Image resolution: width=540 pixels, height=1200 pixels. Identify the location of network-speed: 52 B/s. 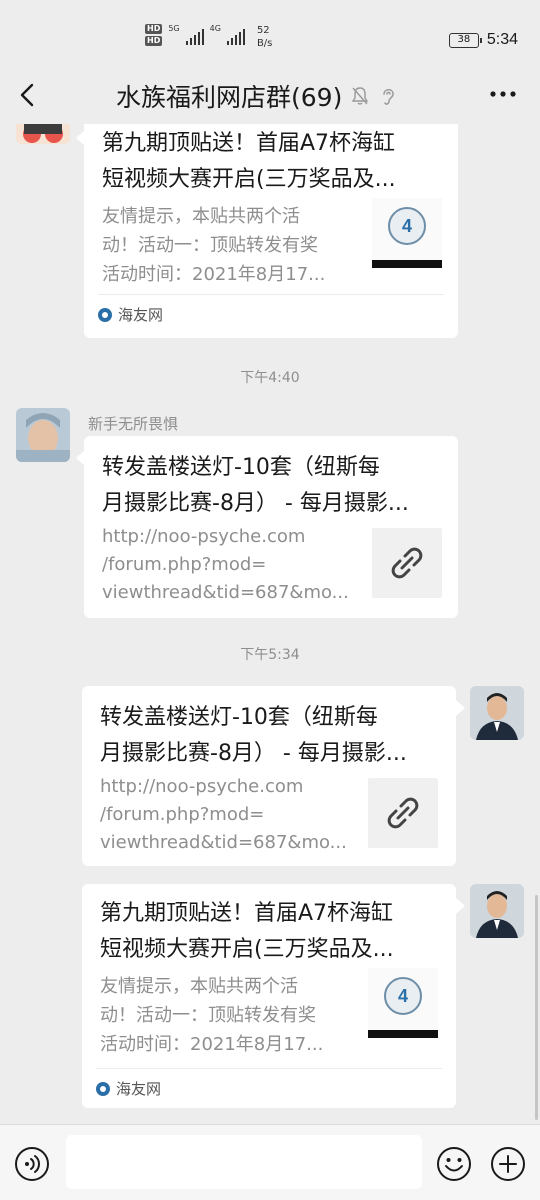
(264, 37).